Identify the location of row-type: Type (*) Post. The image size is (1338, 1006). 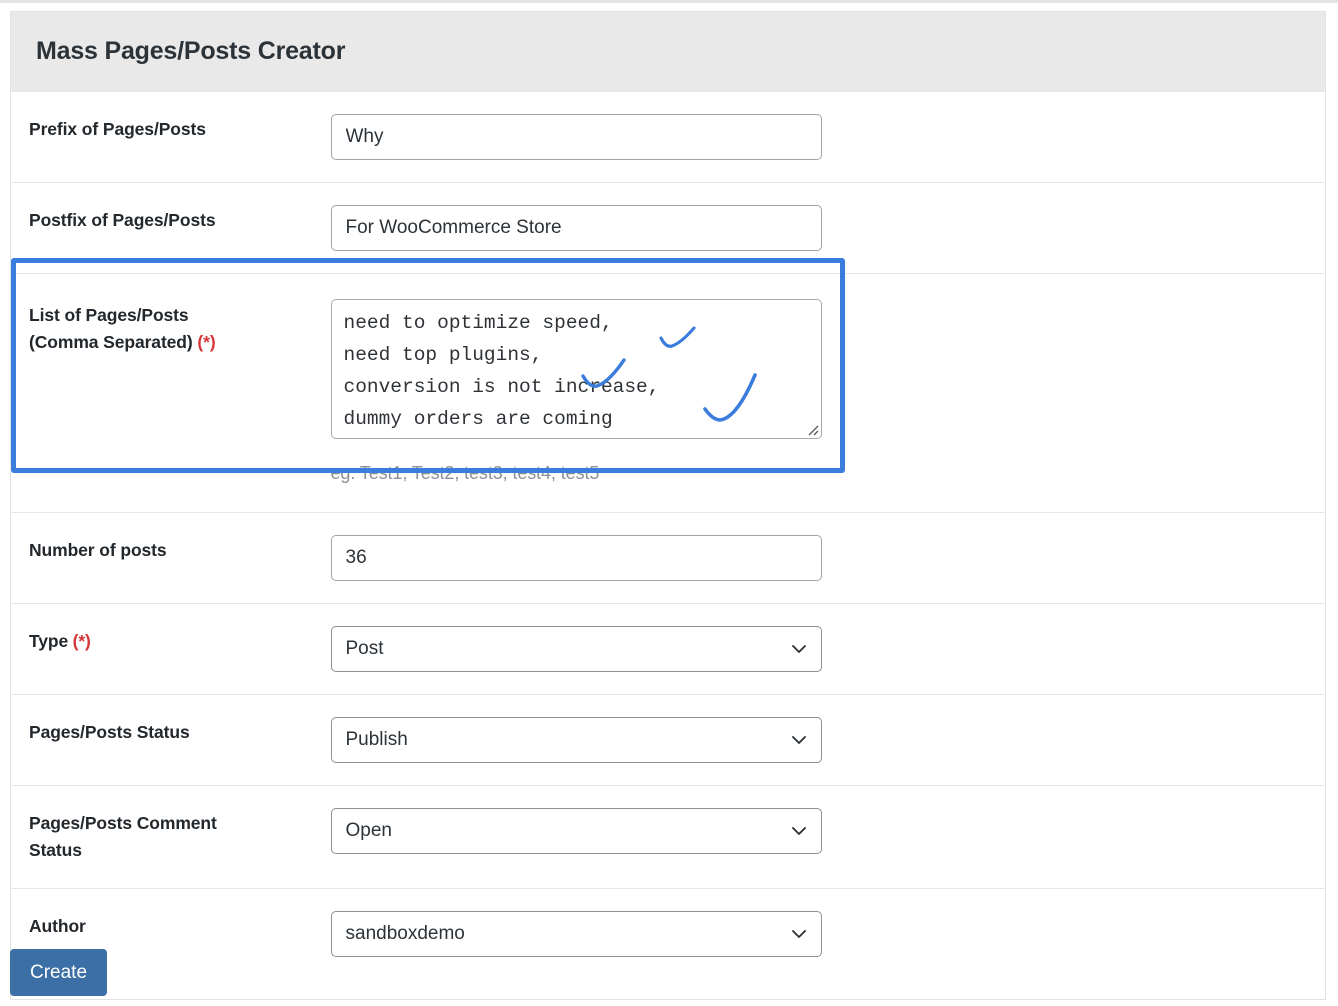
(668, 649).